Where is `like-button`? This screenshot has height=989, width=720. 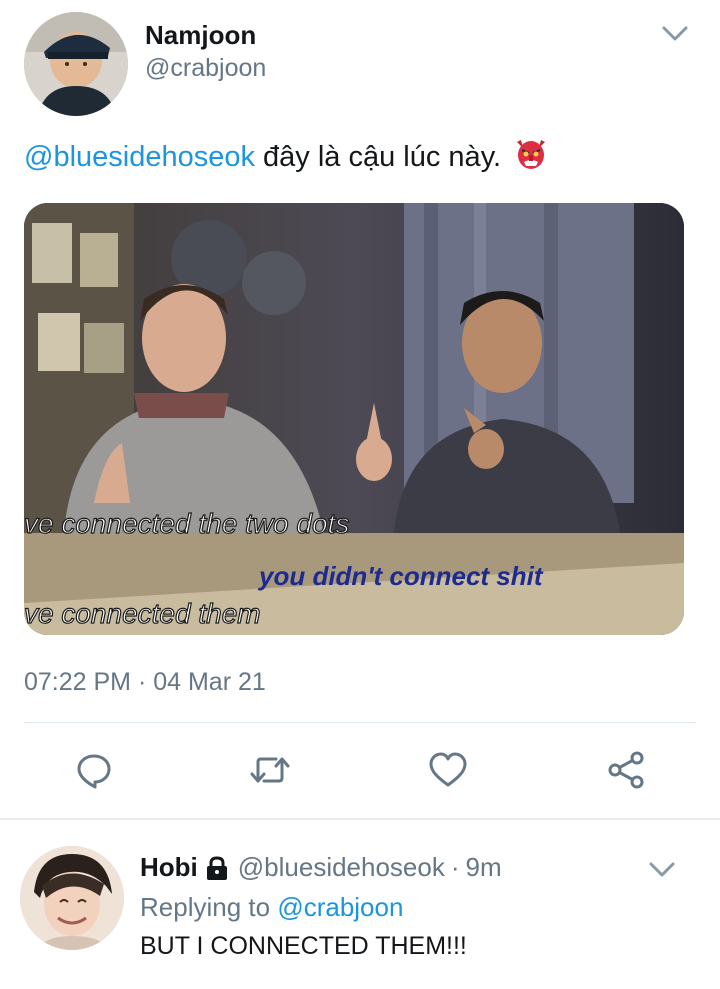 like-button is located at coordinates (448, 770).